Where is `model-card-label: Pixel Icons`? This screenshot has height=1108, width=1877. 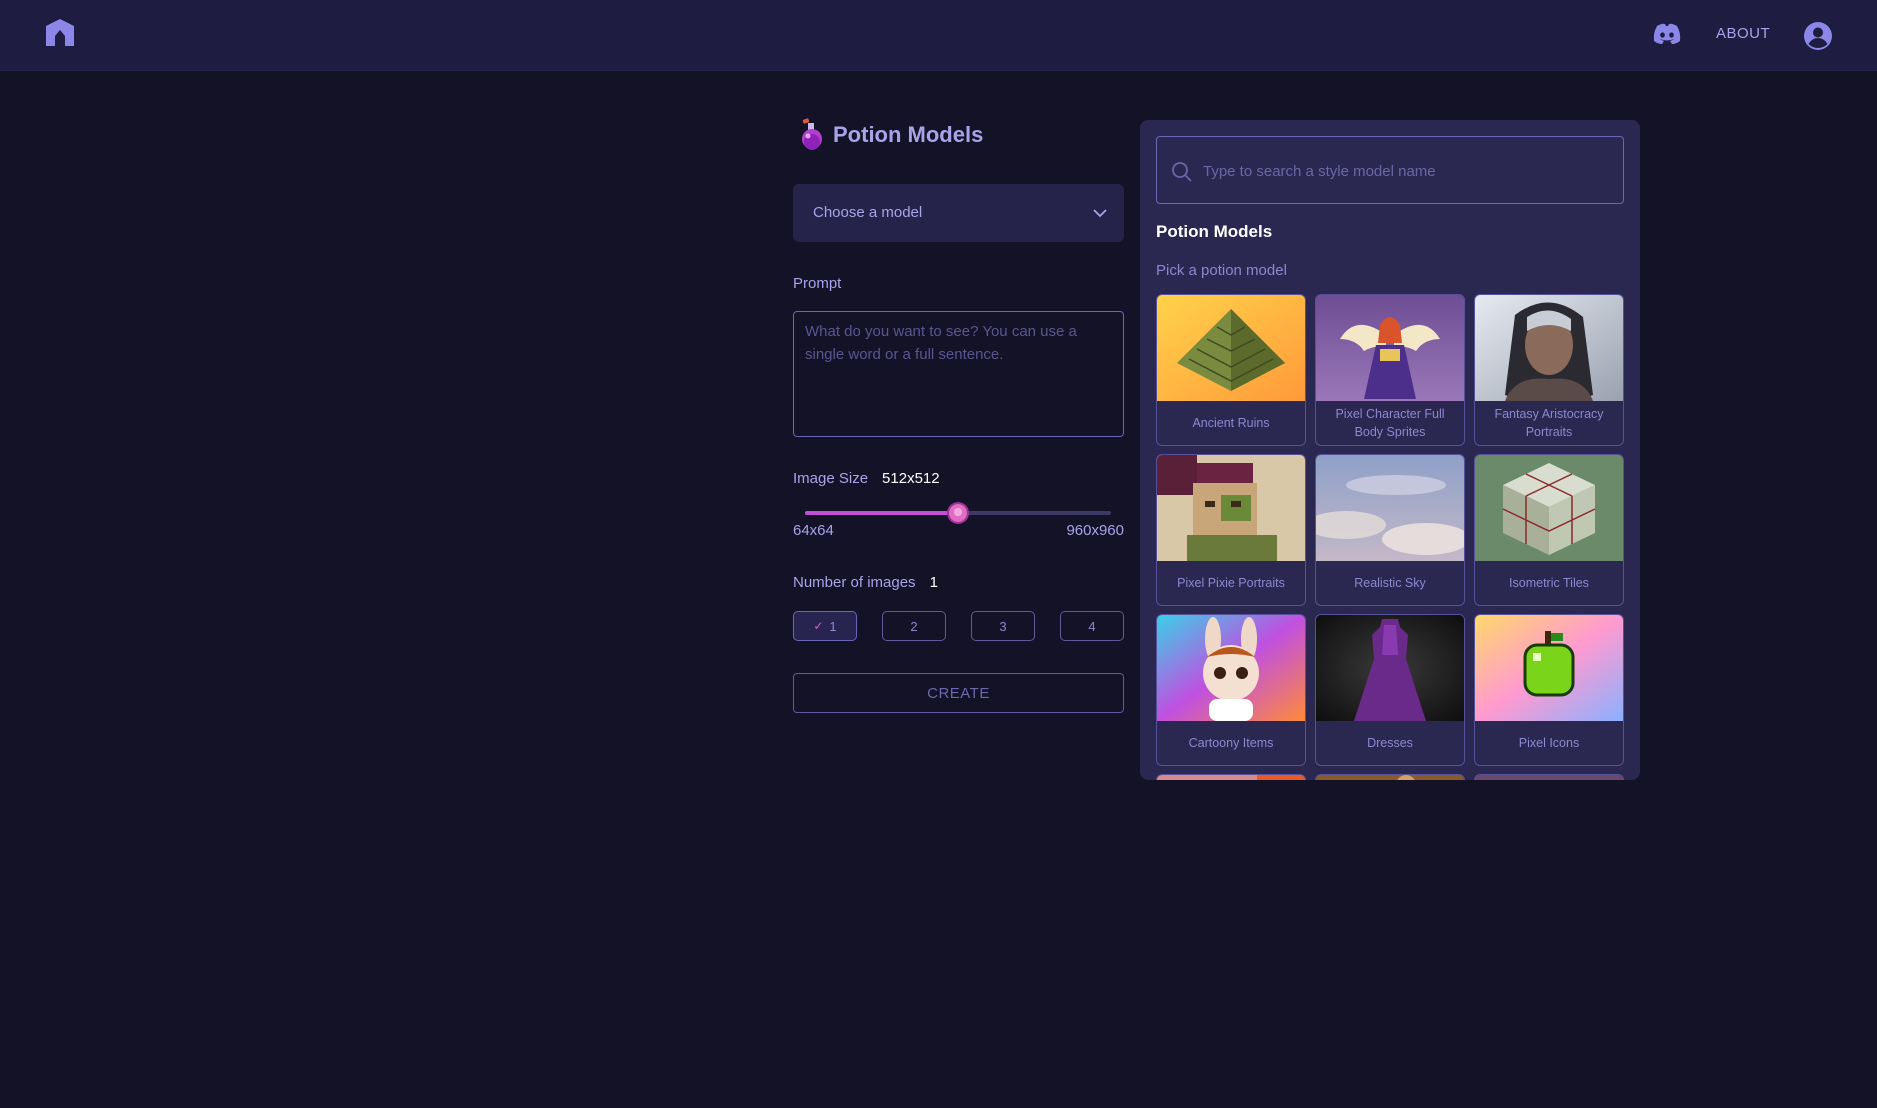
model-card-label: Pixel Icons is located at coordinates (1549, 743).